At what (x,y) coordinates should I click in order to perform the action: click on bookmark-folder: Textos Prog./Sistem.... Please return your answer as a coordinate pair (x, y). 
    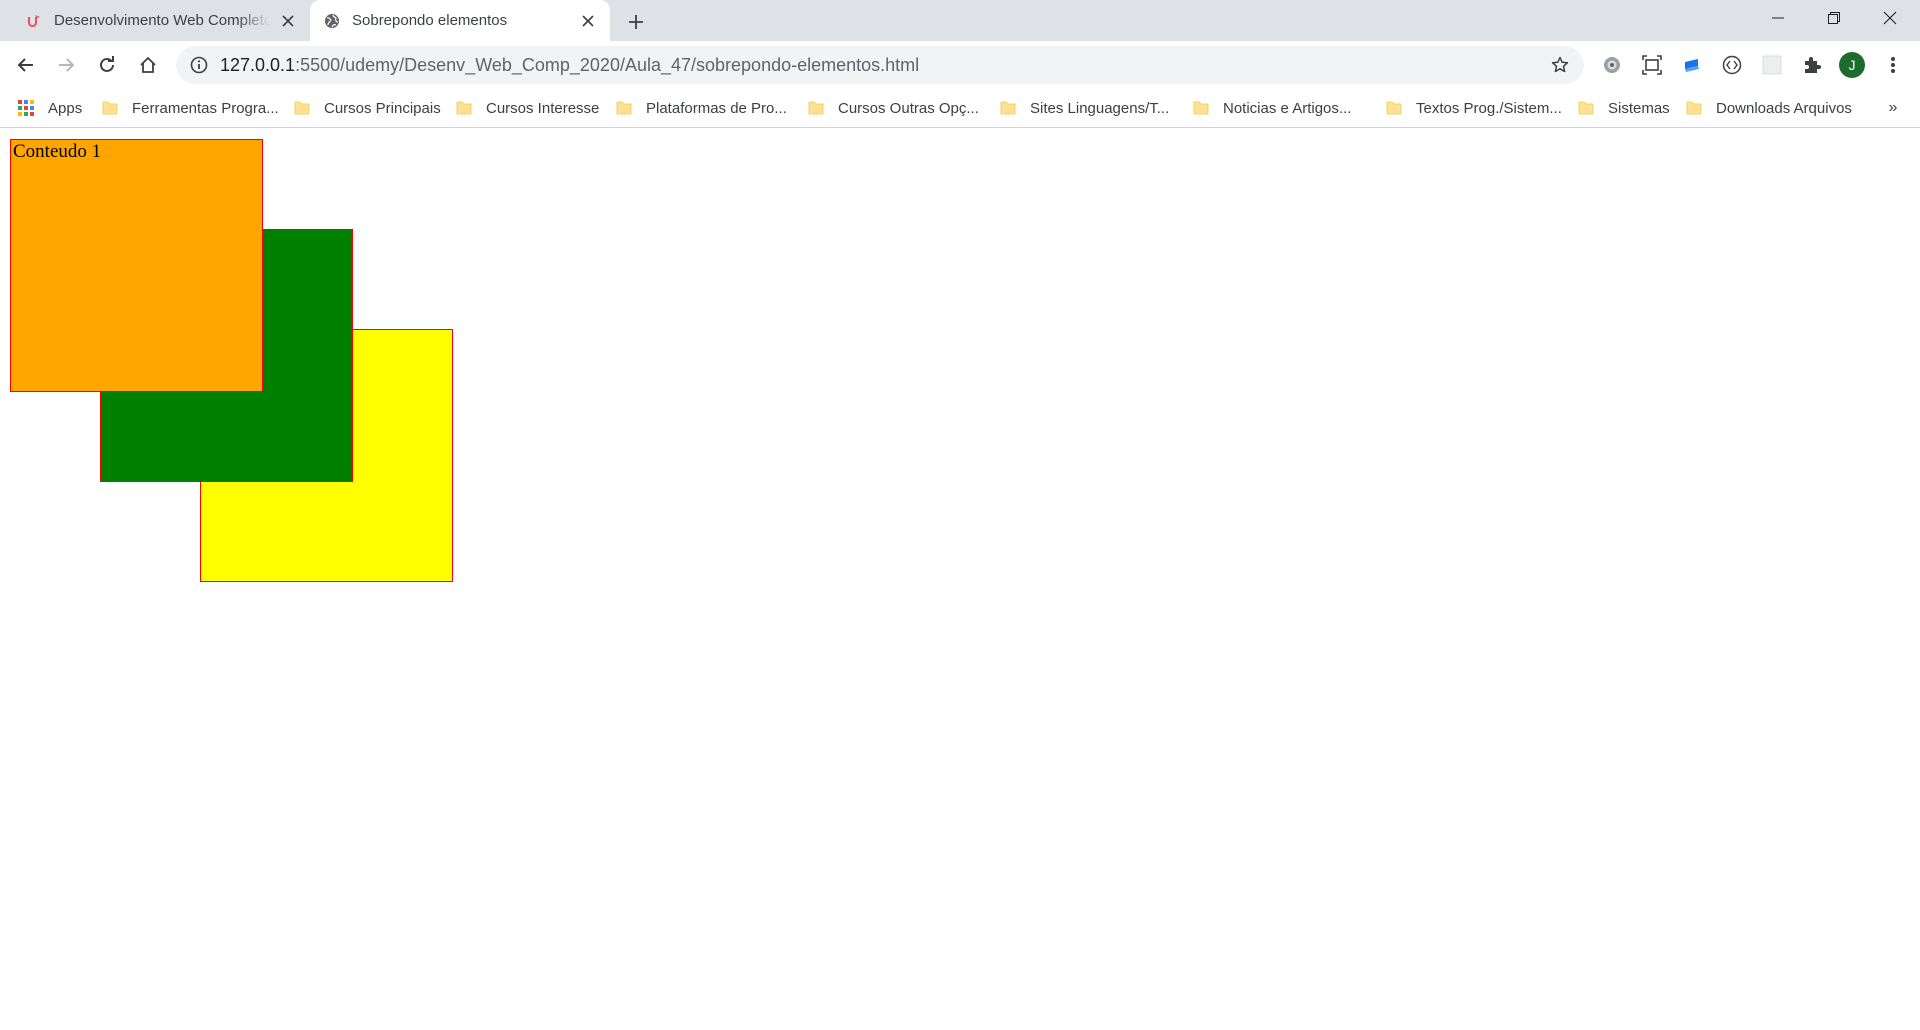
    Looking at the image, I should click on (1474, 108).